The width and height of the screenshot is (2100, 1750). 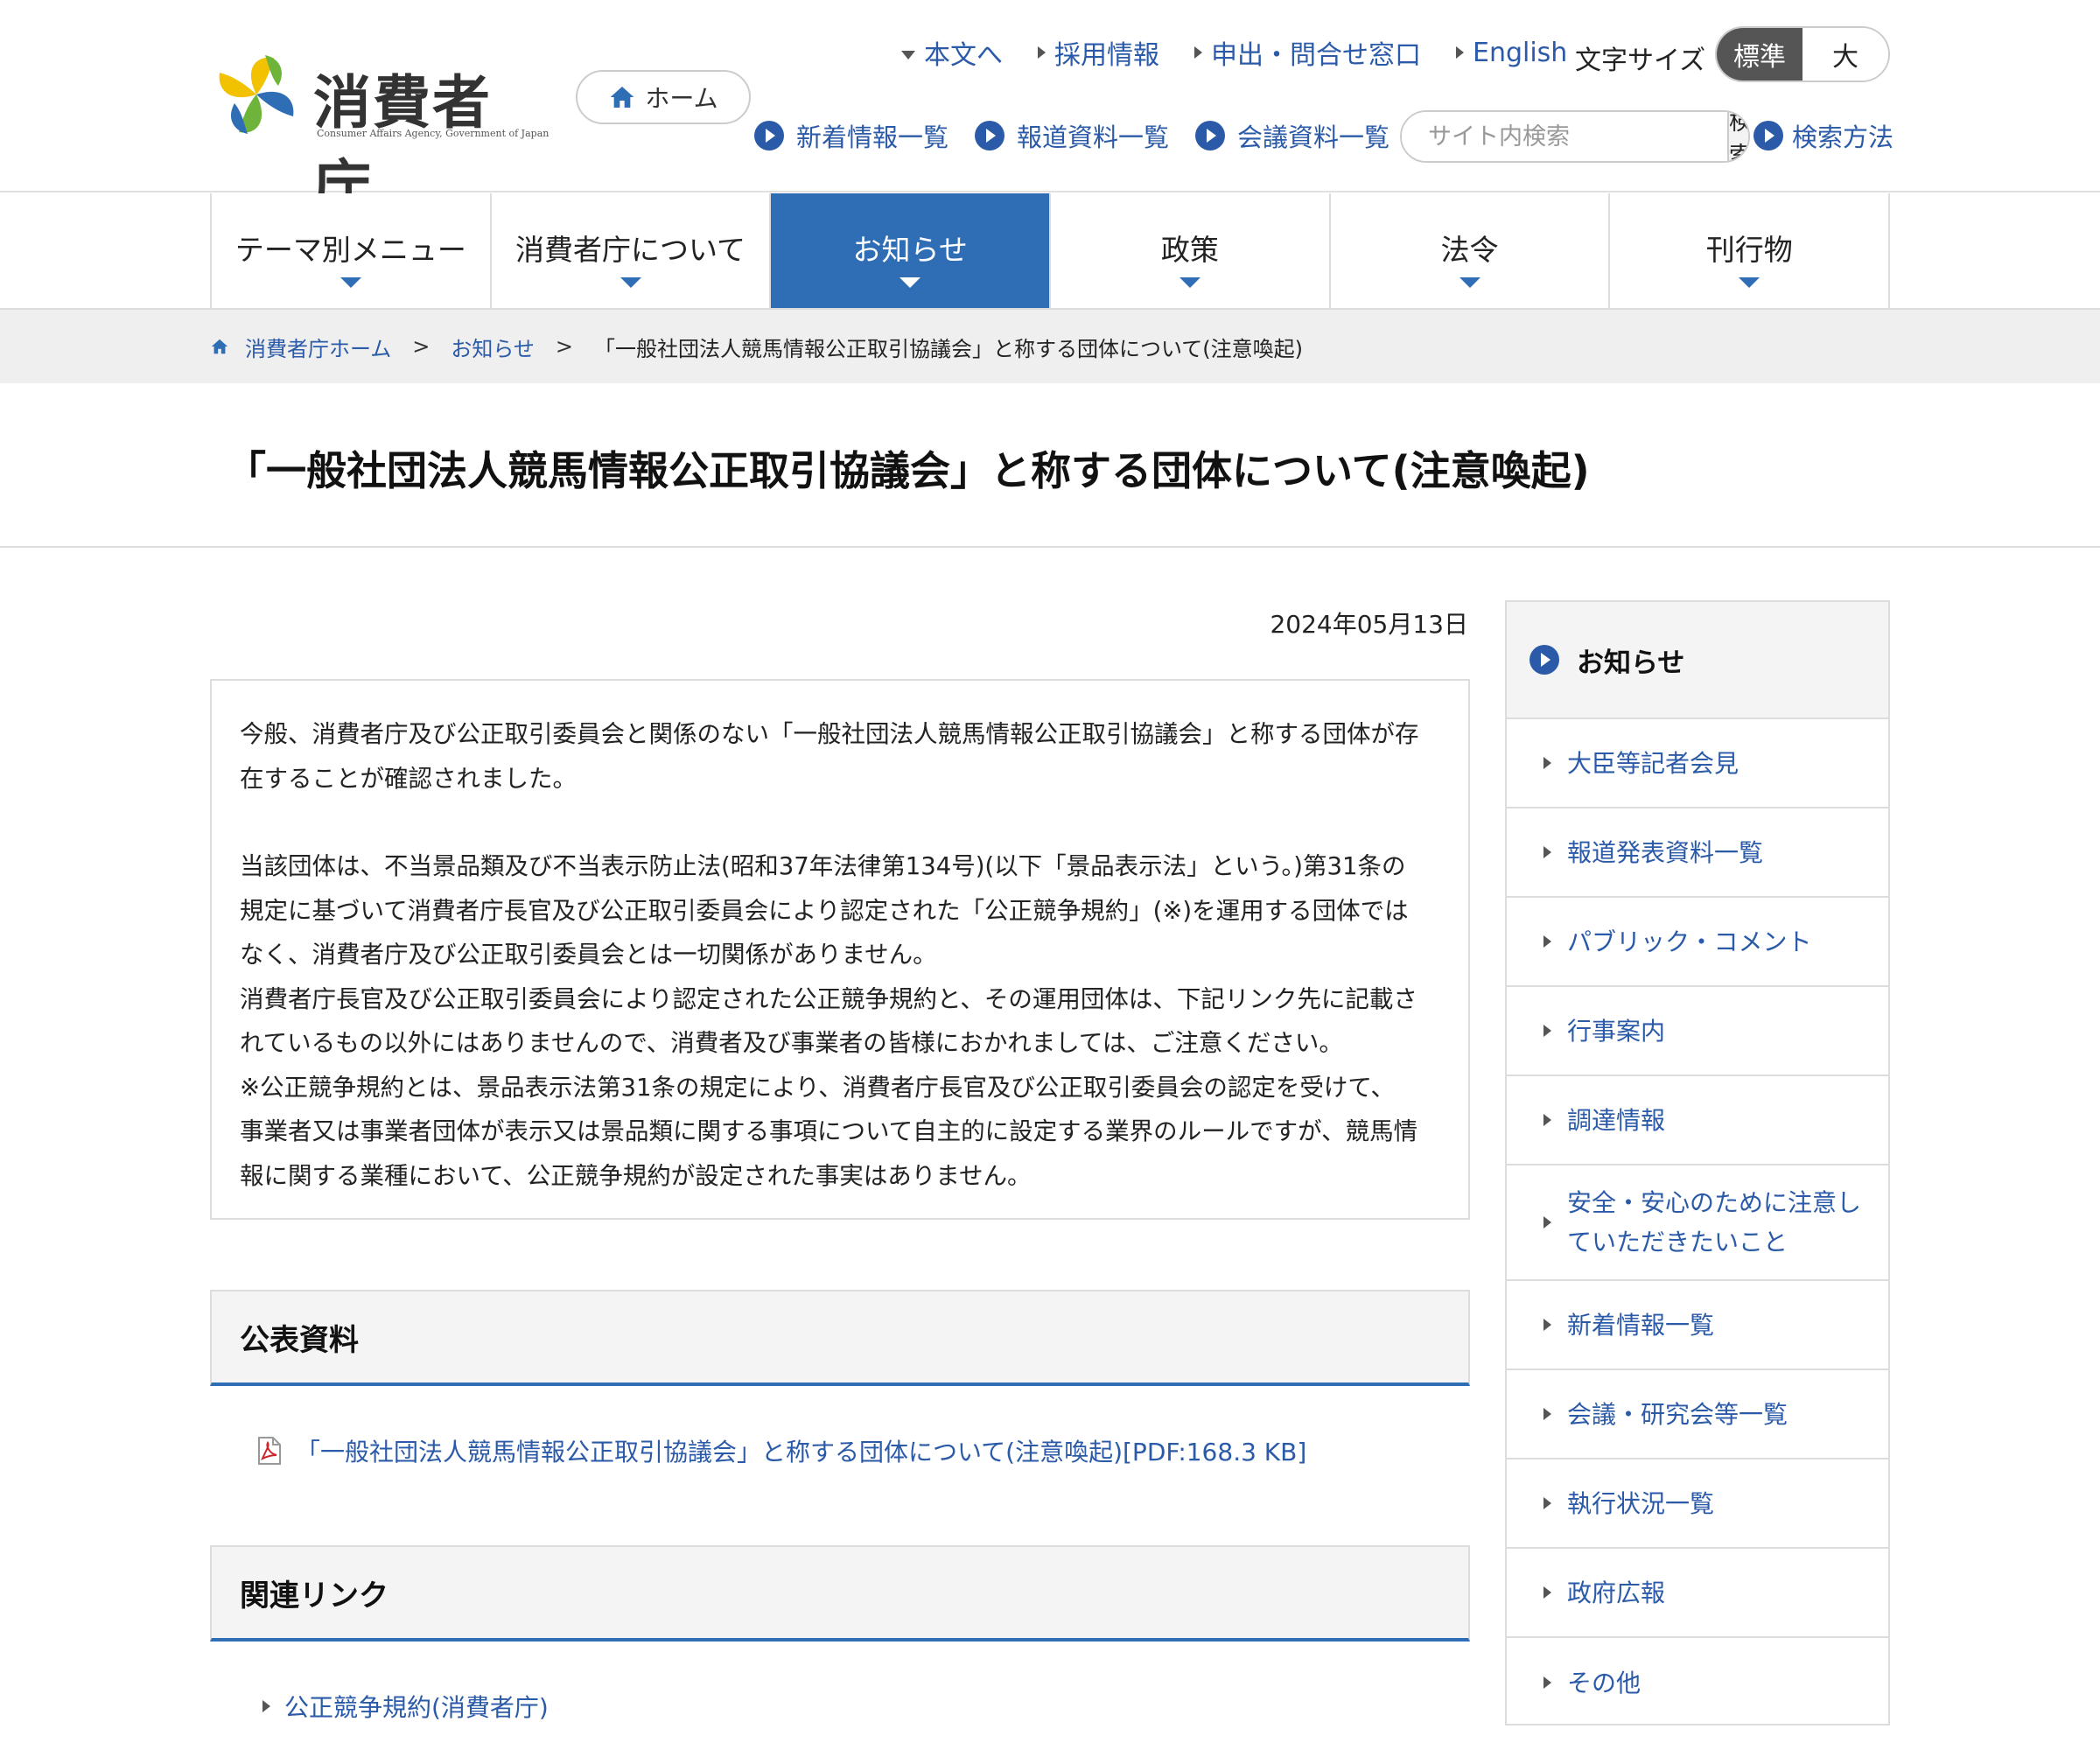 I want to click on sidebar-item-label: 新着情報一覧, so click(x=1641, y=1325).